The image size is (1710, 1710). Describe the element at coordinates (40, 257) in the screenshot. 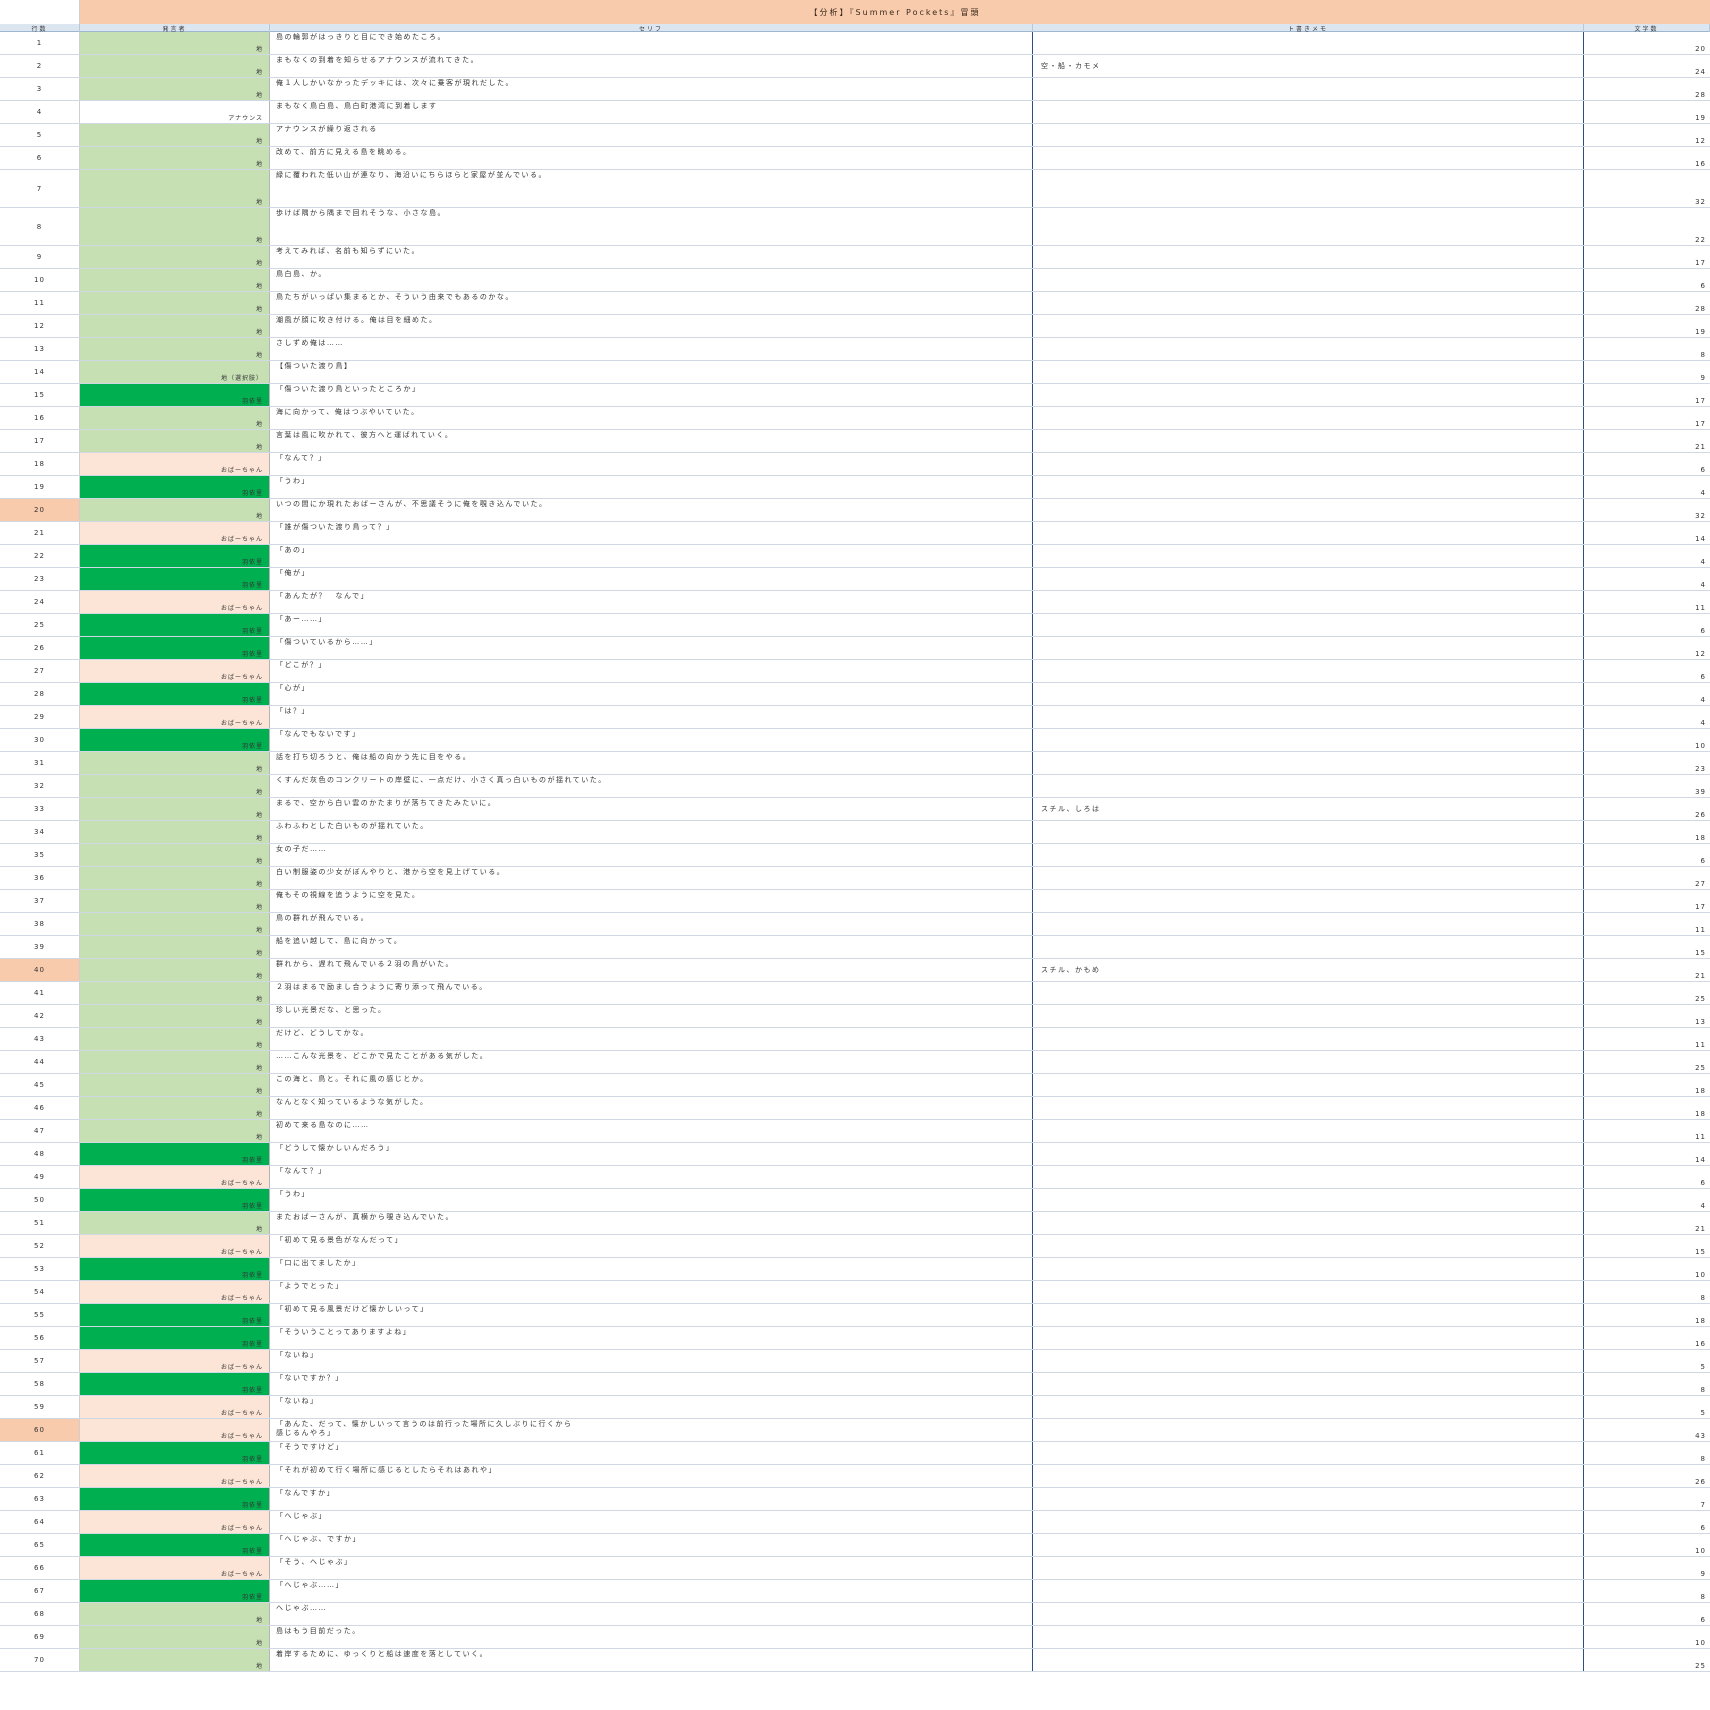

I see `row-number-cell: 9` at that location.